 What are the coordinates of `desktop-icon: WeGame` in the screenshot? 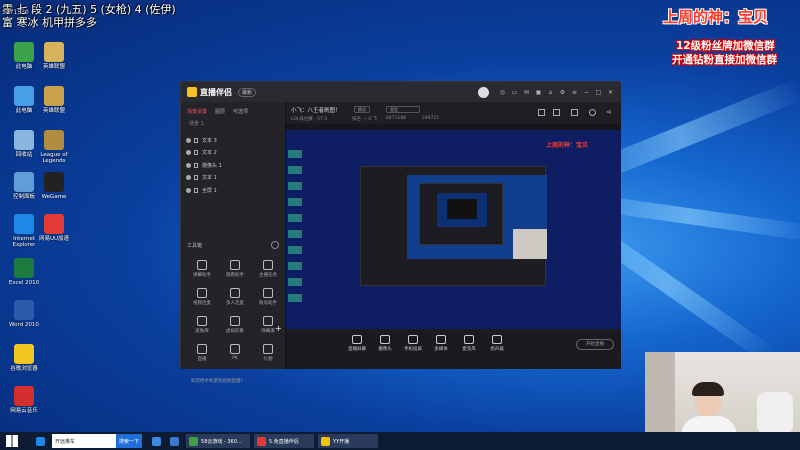 It's located at (54, 186).